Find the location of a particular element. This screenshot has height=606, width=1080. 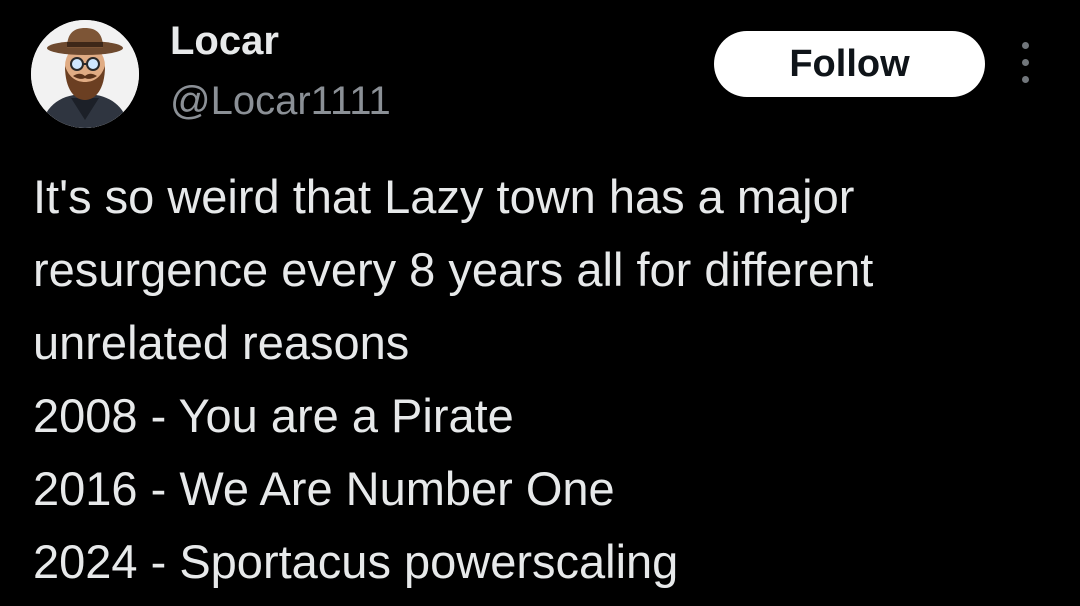

avatar is located at coordinates (85, 74).